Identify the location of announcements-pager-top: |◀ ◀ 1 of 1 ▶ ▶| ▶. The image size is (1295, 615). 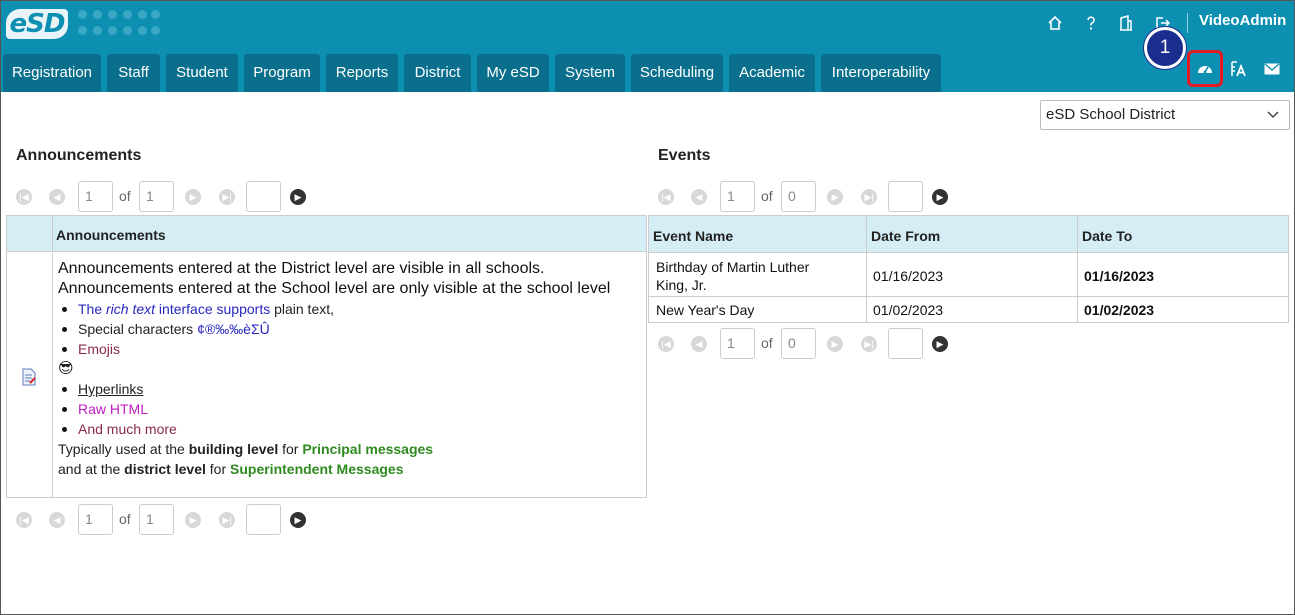
(166, 197).